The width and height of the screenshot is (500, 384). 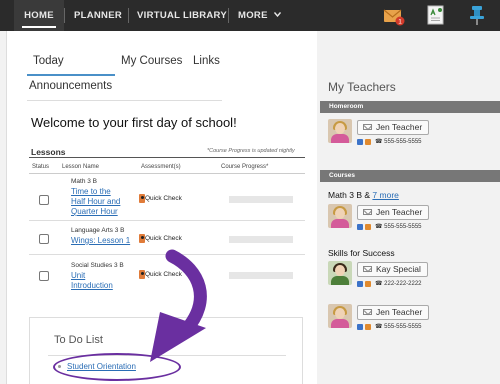 I want to click on teacher-name: Kay Special, so click(x=398, y=269).